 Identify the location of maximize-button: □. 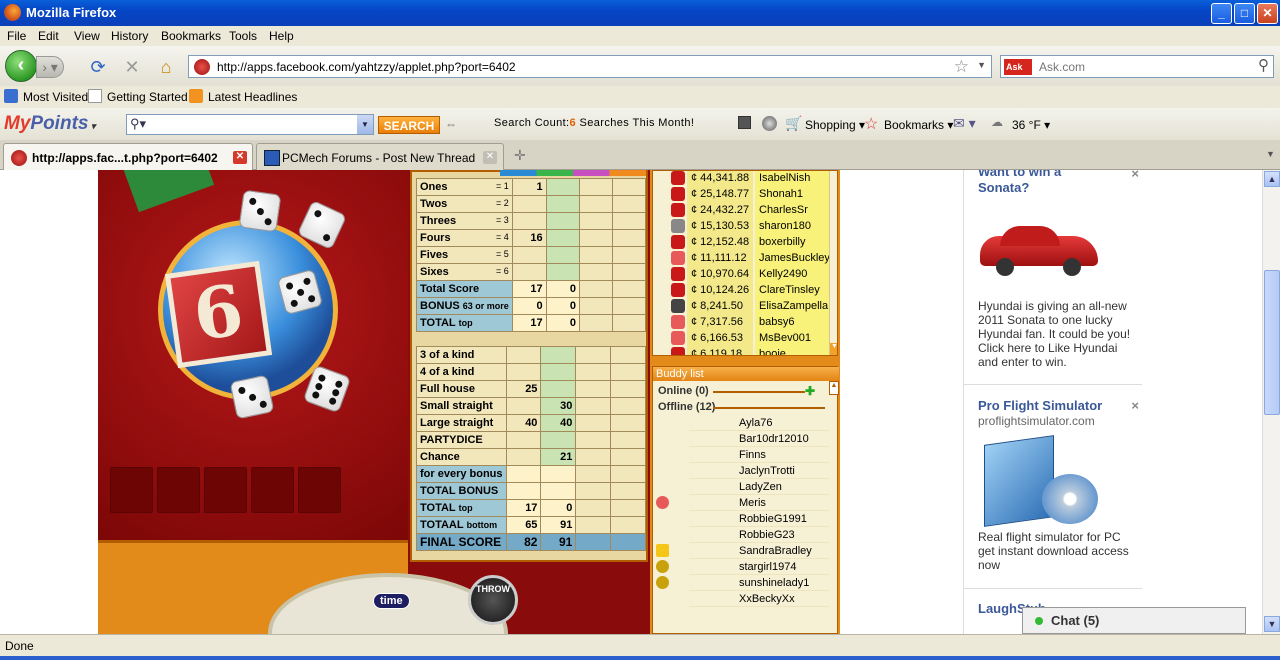
(1244, 13).